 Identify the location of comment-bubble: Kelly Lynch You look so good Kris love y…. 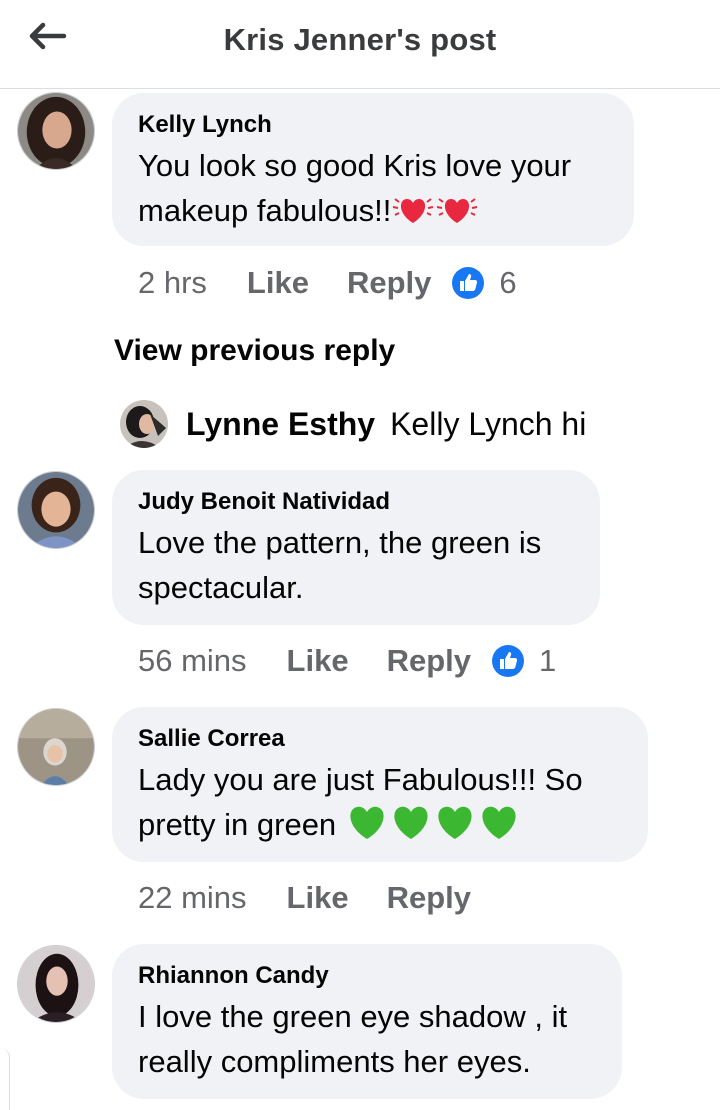
(373, 169).